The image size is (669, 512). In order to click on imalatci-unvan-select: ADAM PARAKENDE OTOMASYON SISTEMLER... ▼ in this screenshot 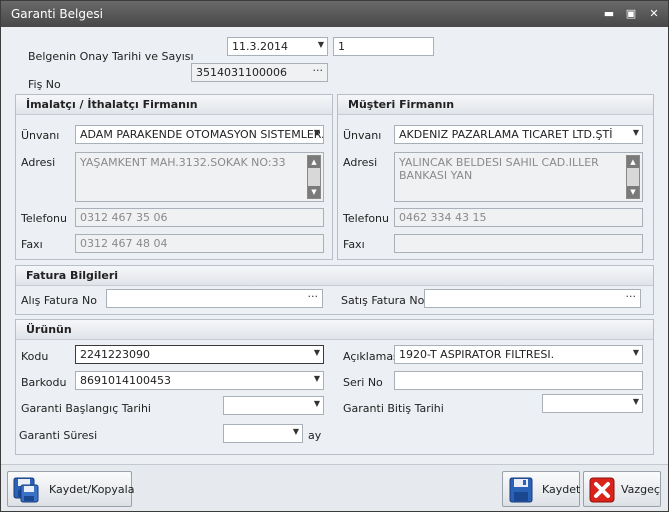, I will do `click(199, 134)`.